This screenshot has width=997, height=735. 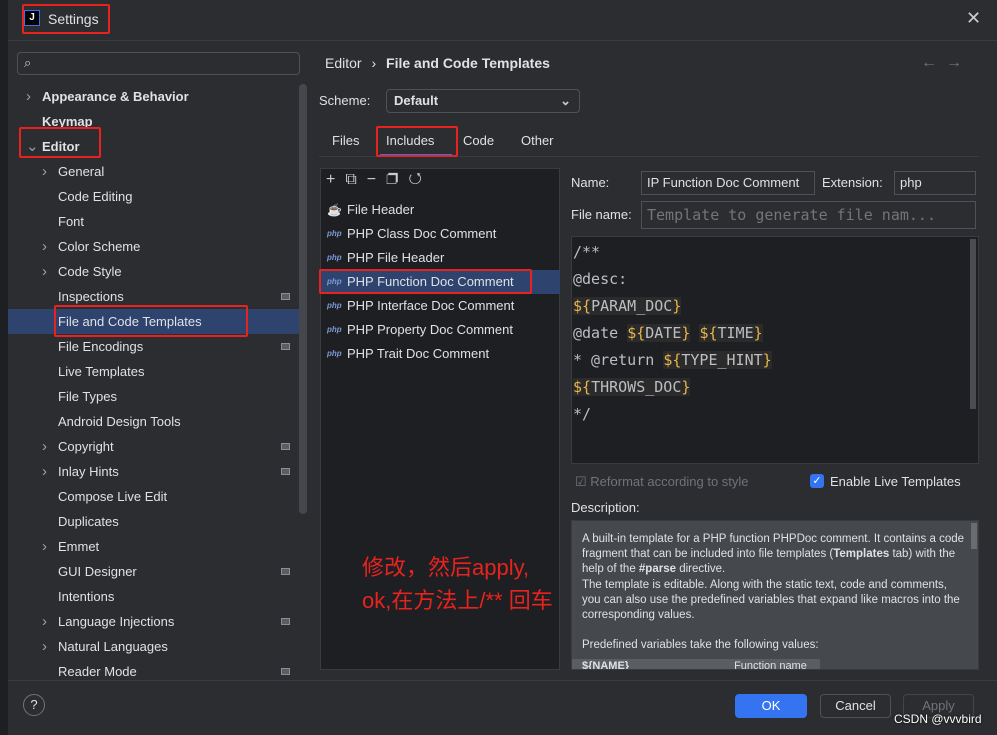 What do you see at coordinates (457, 584) in the screenshot?
I see `annotation-text: 修改，然后apply, ok,在方法上/** 回车` at bounding box center [457, 584].